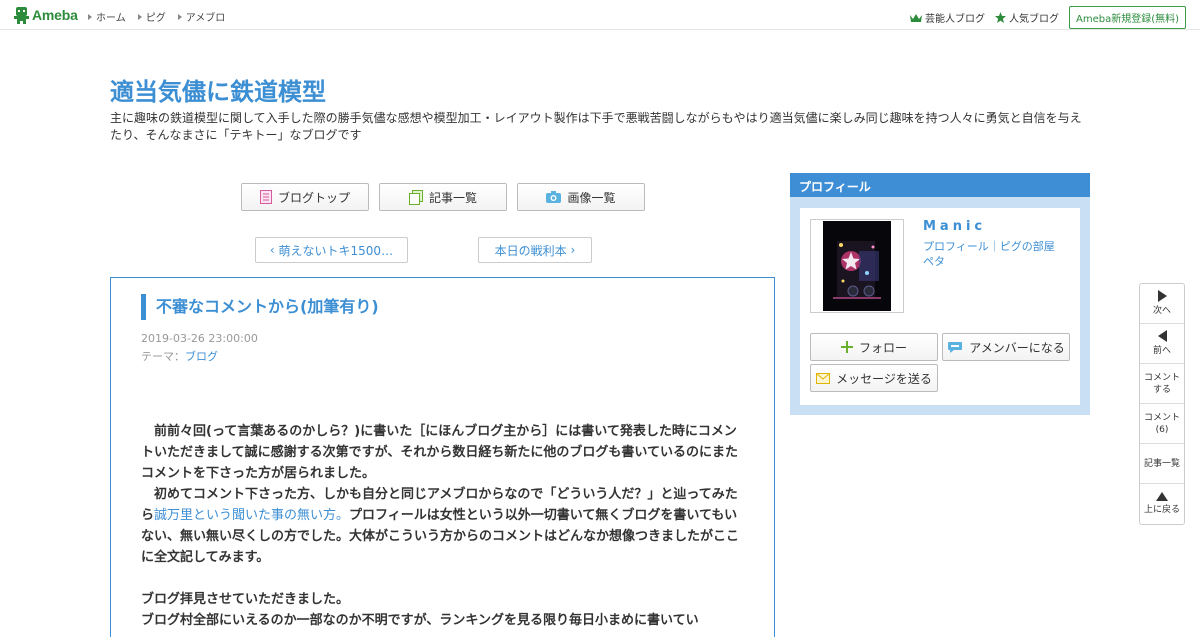 The height and width of the screenshot is (637, 1200). What do you see at coordinates (1161, 351) in the screenshot?
I see `prev-tool-label: 前へ` at bounding box center [1161, 351].